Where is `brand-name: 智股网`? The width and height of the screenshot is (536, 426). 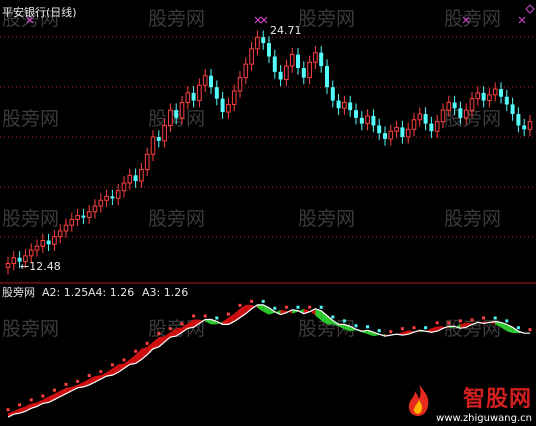 brand-name: 智股网 is located at coordinates (497, 399).